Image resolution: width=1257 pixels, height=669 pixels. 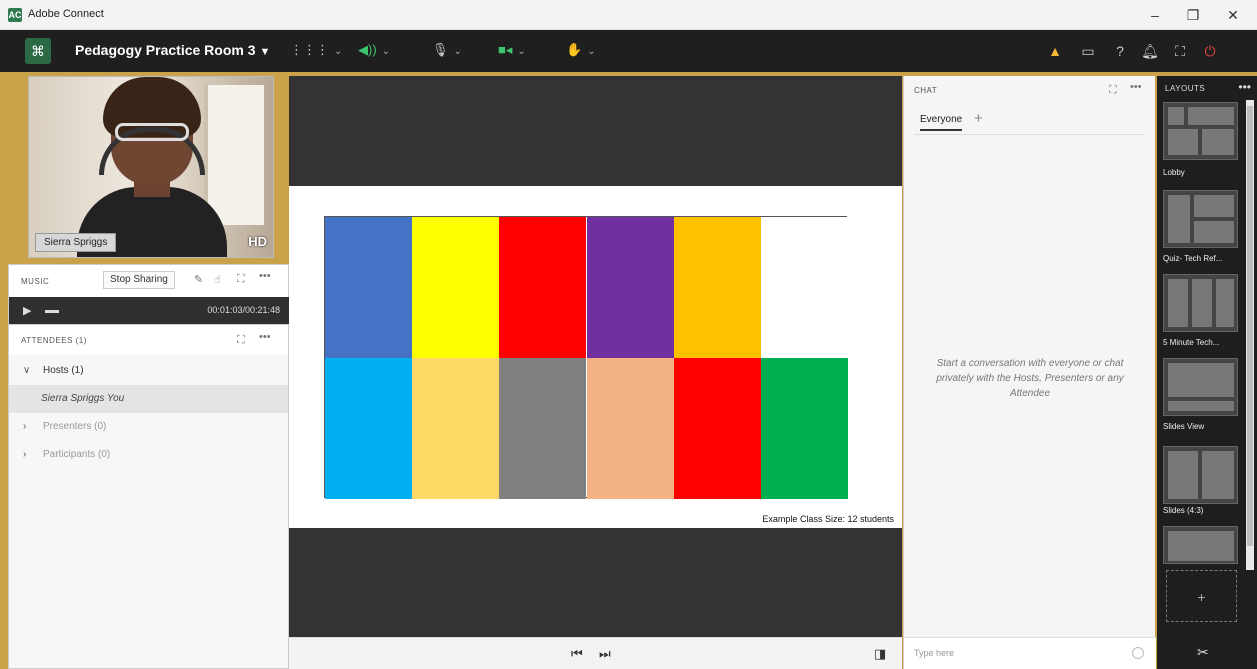 What do you see at coordinates (38, 51) in the screenshot?
I see `connect-logo-icon: ⌘` at bounding box center [38, 51].